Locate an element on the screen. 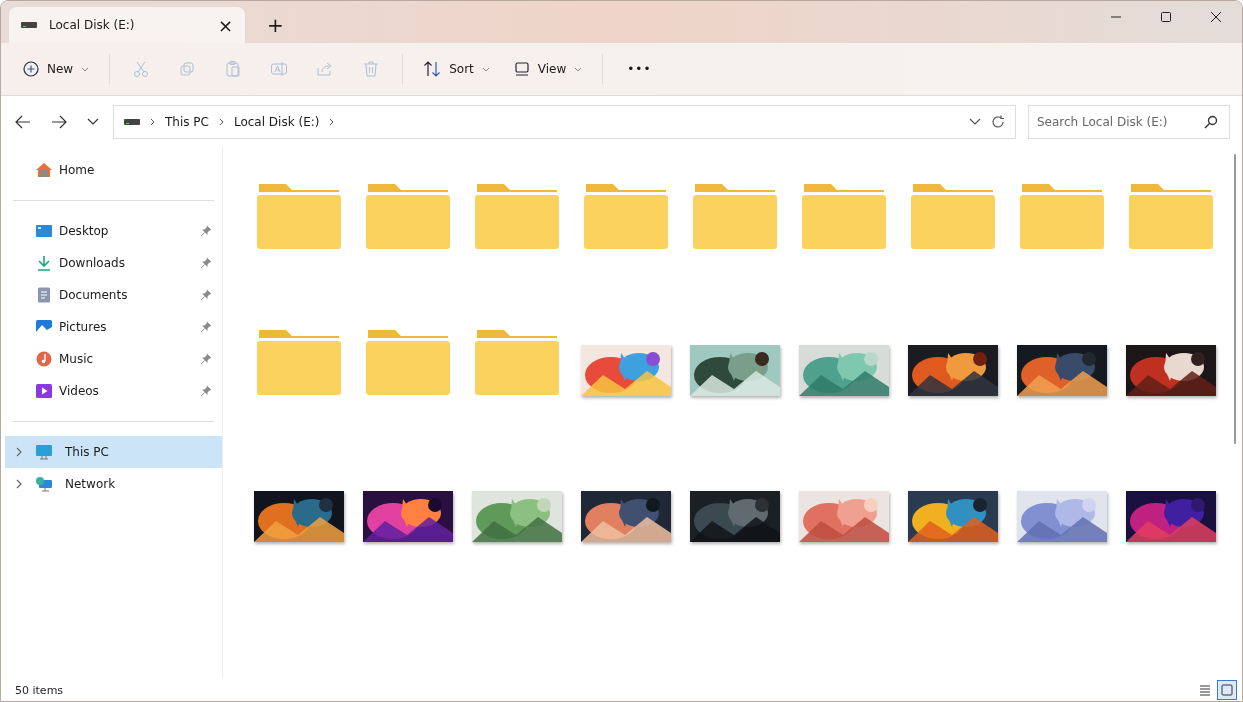 The height and width of the screenshot is (702, 1243). sidebar-item: Desktop is located at coordinates (113, 231).